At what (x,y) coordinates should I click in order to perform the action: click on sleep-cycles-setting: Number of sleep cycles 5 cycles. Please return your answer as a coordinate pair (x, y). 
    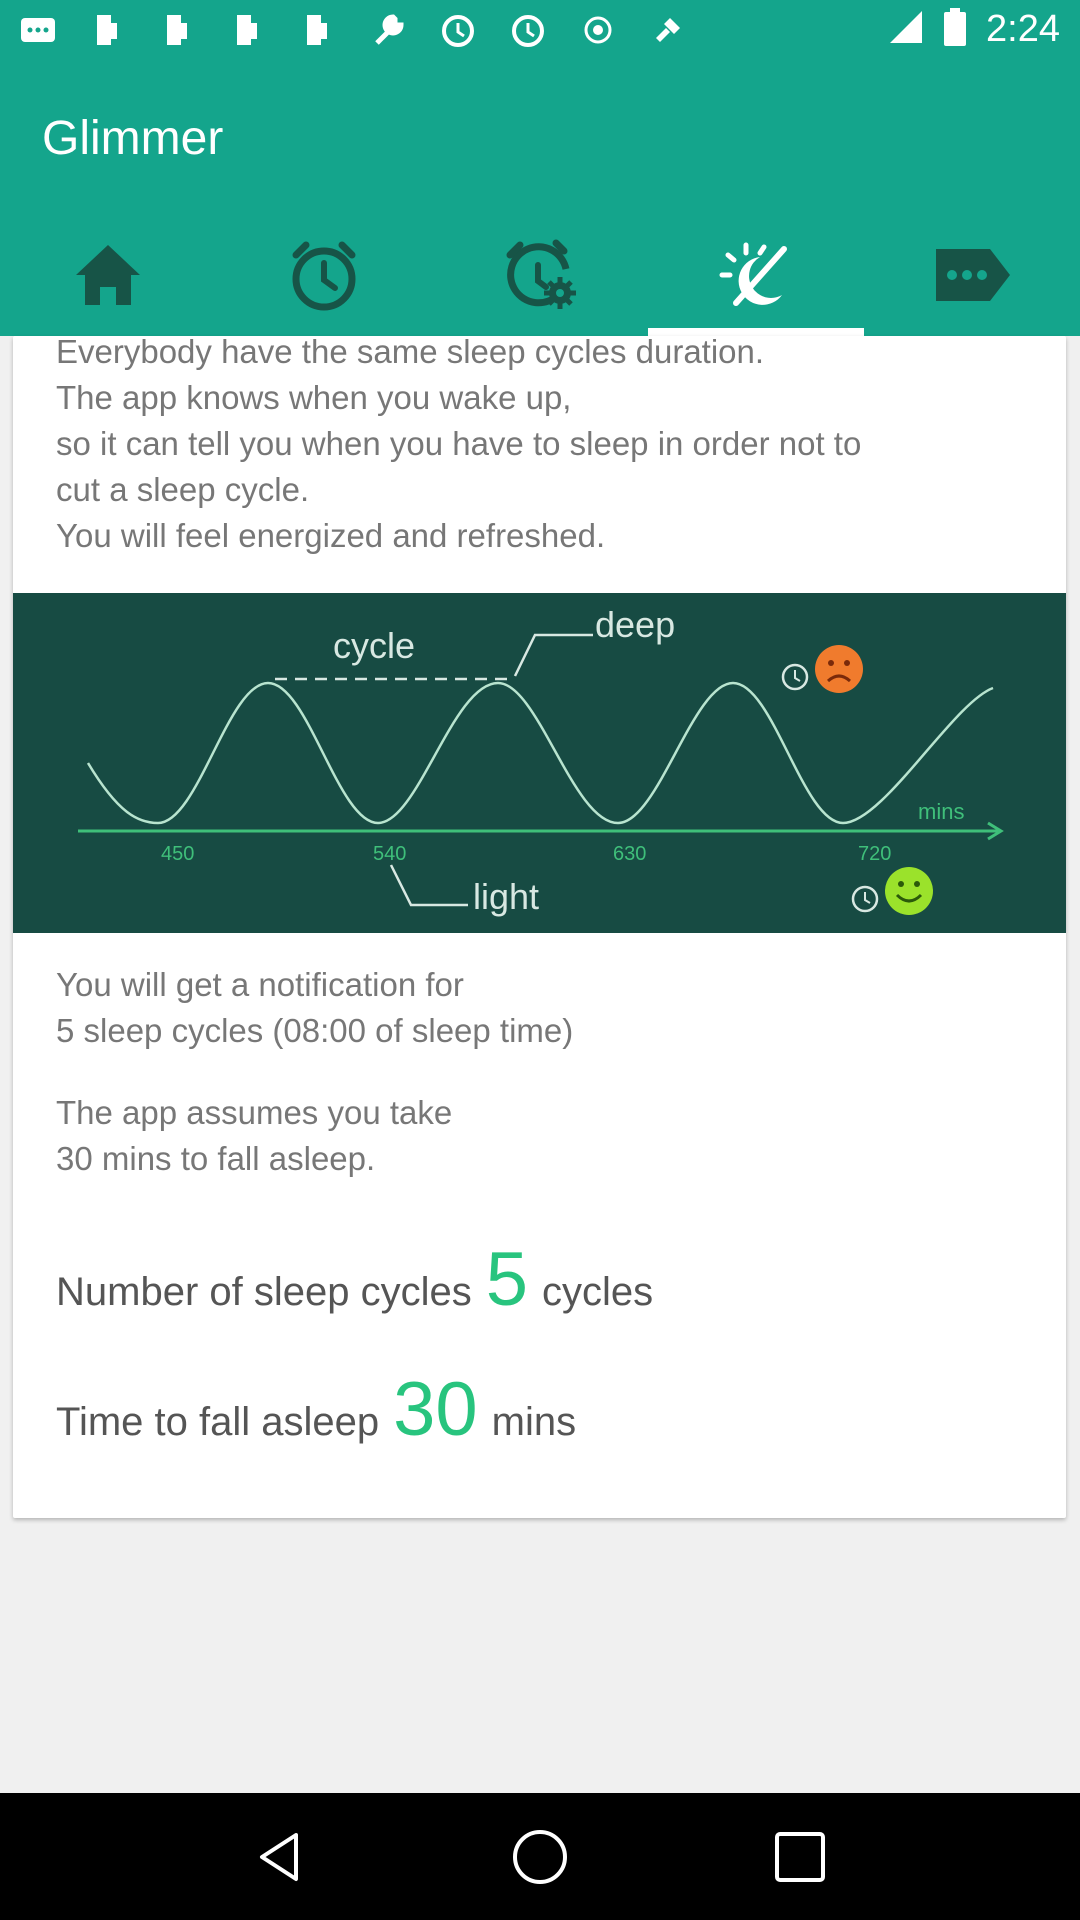
    Looking at the image, I should click on (354, 1279).